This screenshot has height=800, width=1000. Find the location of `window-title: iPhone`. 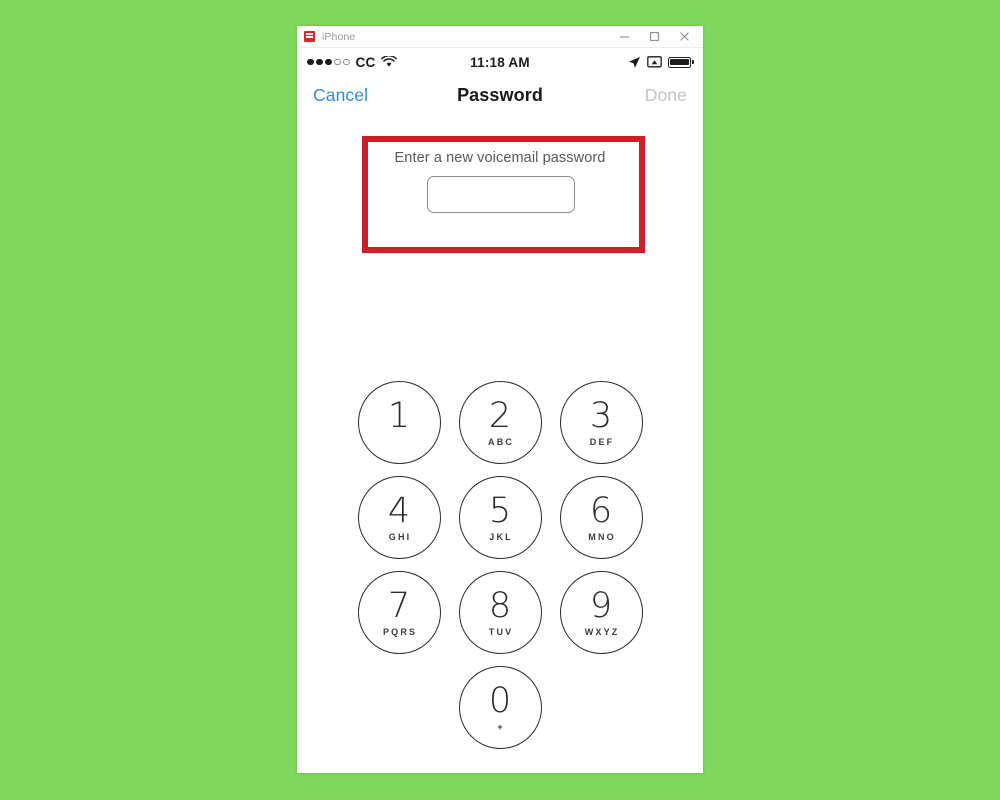

window-title: iPhone is located at coordinates (339, 36).